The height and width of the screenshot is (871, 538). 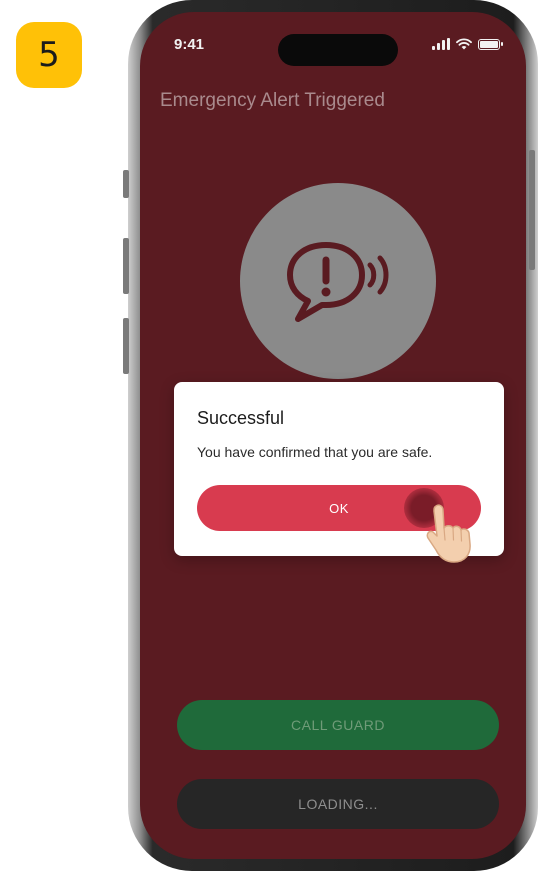 I want to click on step-number-badge: 5, so click(x=49, y=55).